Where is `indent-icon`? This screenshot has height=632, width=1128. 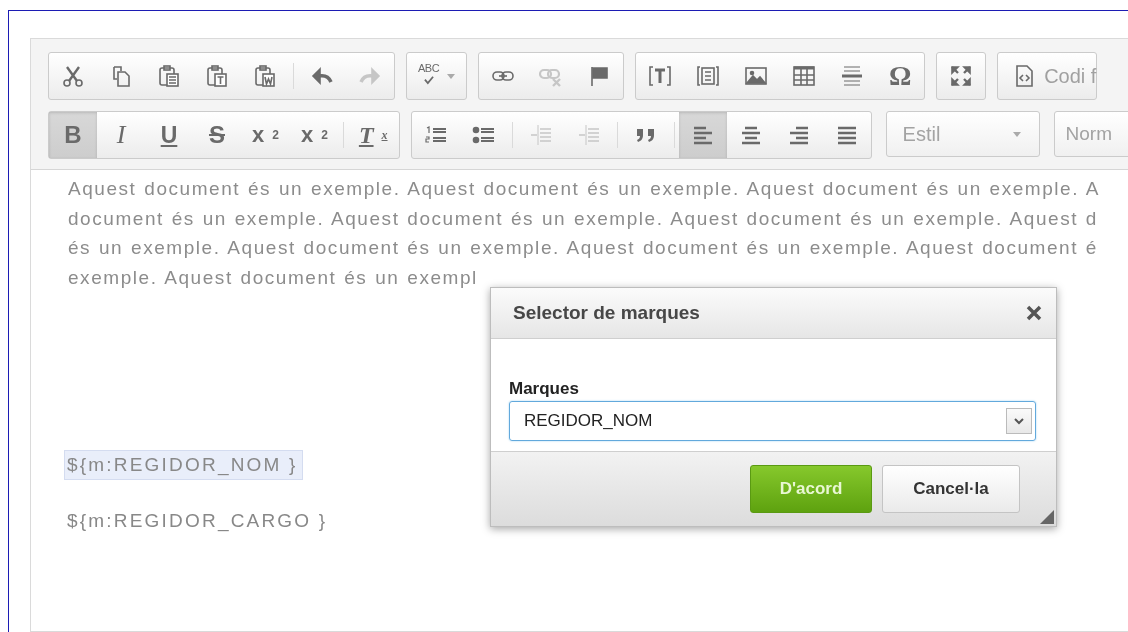
indent-icon is located at coordinates (588, 135).